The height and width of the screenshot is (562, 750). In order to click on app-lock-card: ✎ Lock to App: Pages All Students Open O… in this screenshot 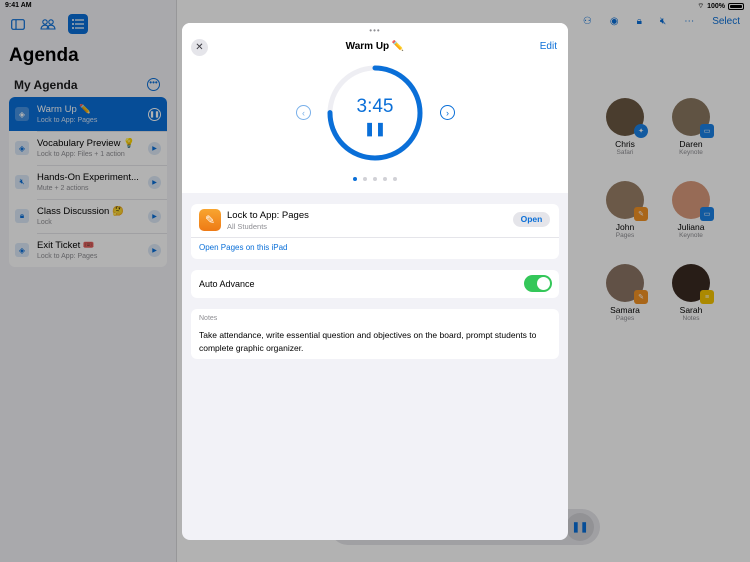, I will do `click(375, 231)`.